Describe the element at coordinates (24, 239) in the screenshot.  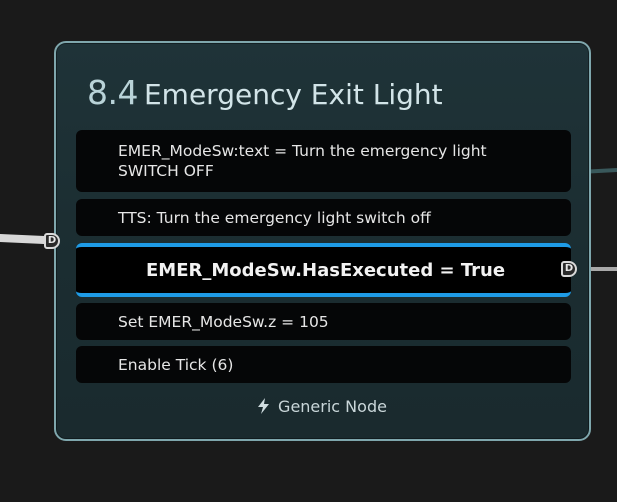
I see `input-wire` at that location.